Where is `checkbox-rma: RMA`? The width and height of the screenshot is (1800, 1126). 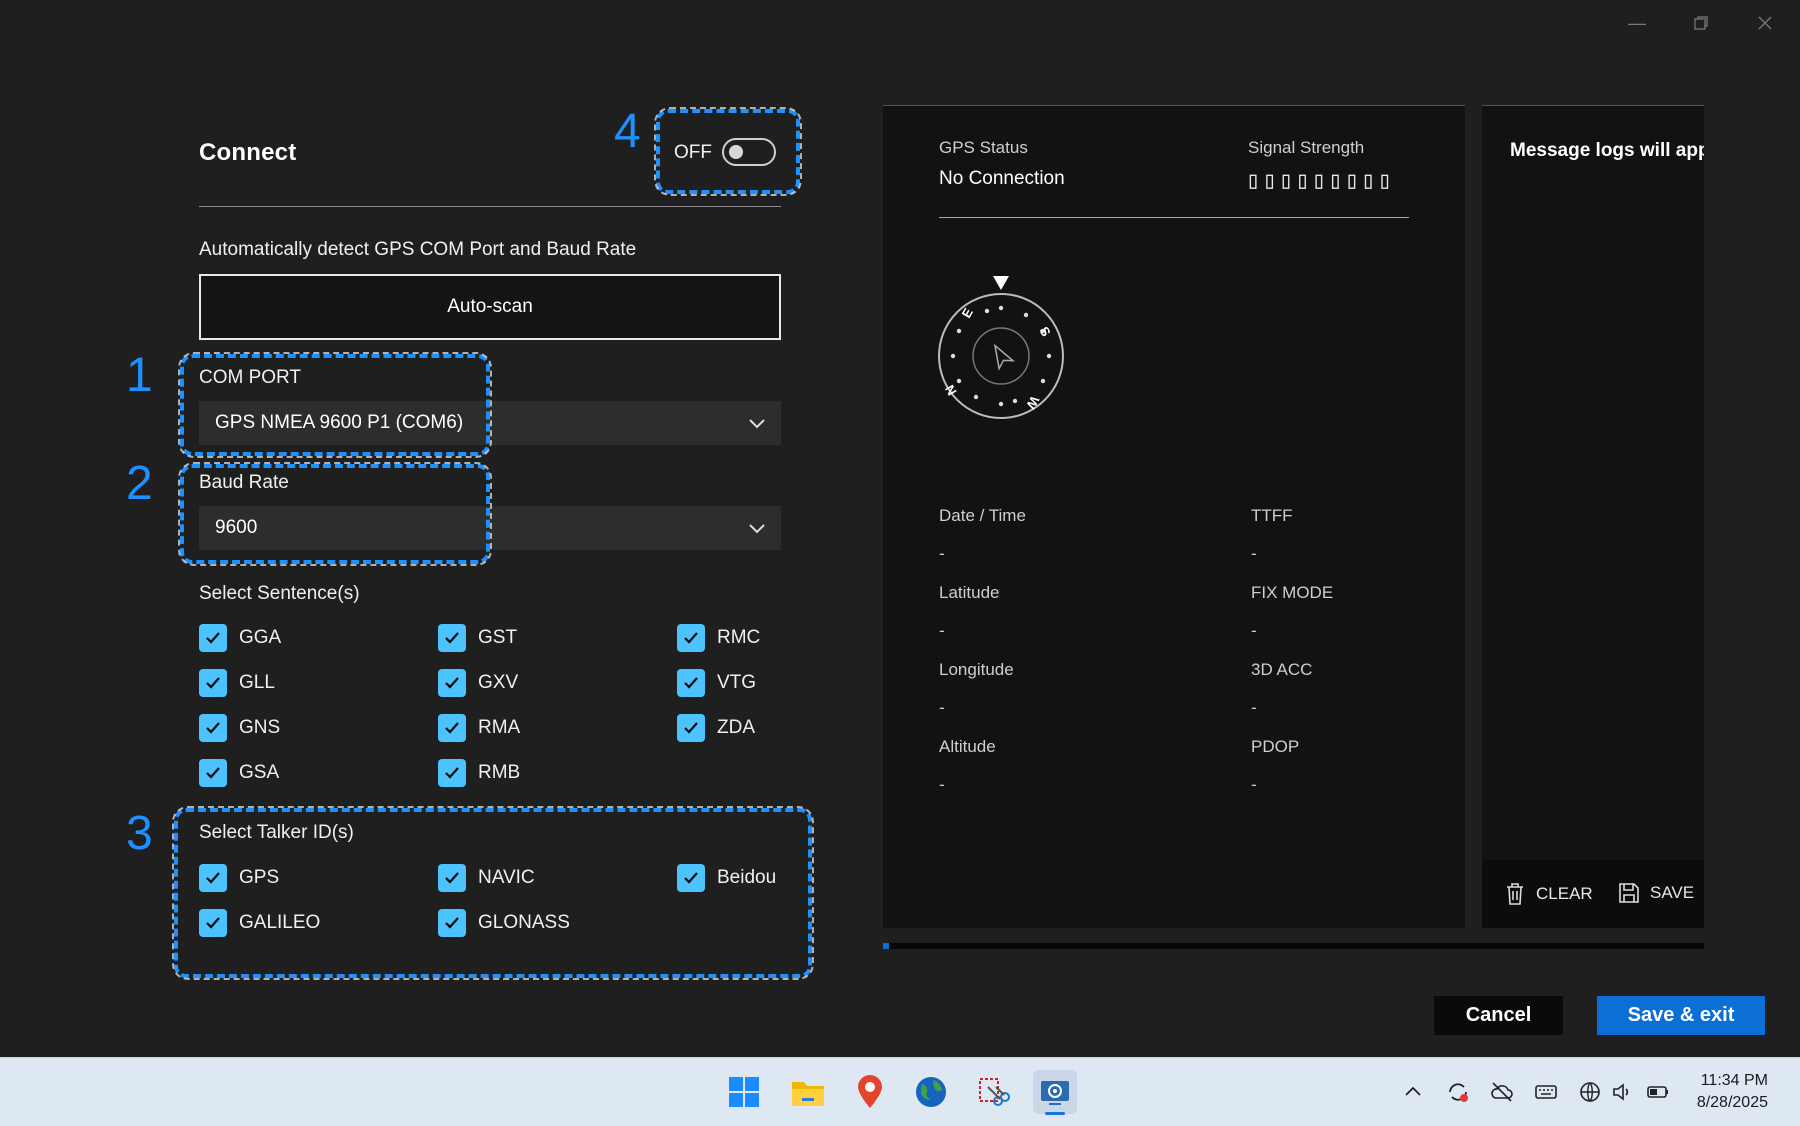 checkbox-rma: RMA is located at coordinates (479, 728).